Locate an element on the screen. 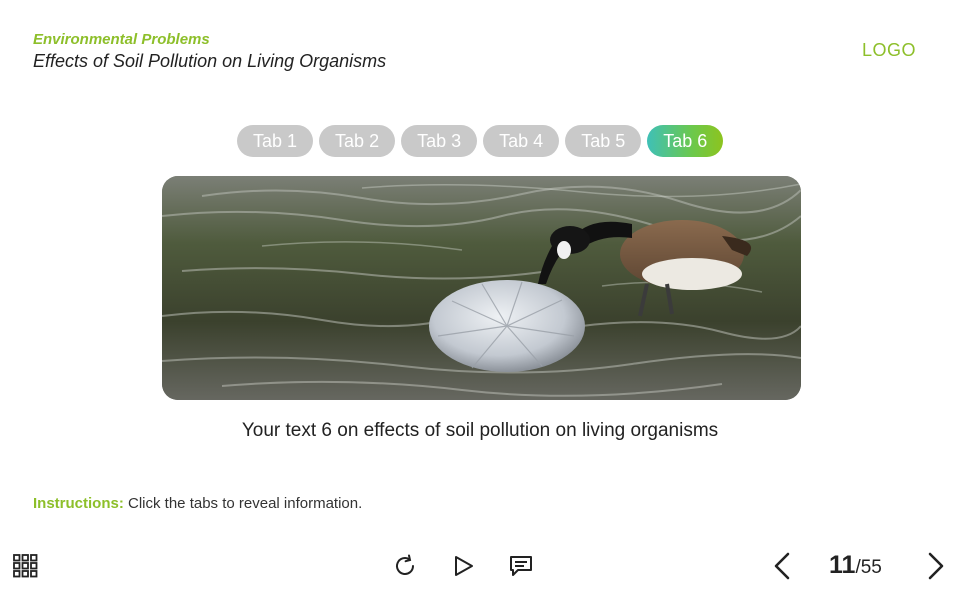 The image size is (960, 590). tab-3: Tab 3 is located at coordinates (439, 141).